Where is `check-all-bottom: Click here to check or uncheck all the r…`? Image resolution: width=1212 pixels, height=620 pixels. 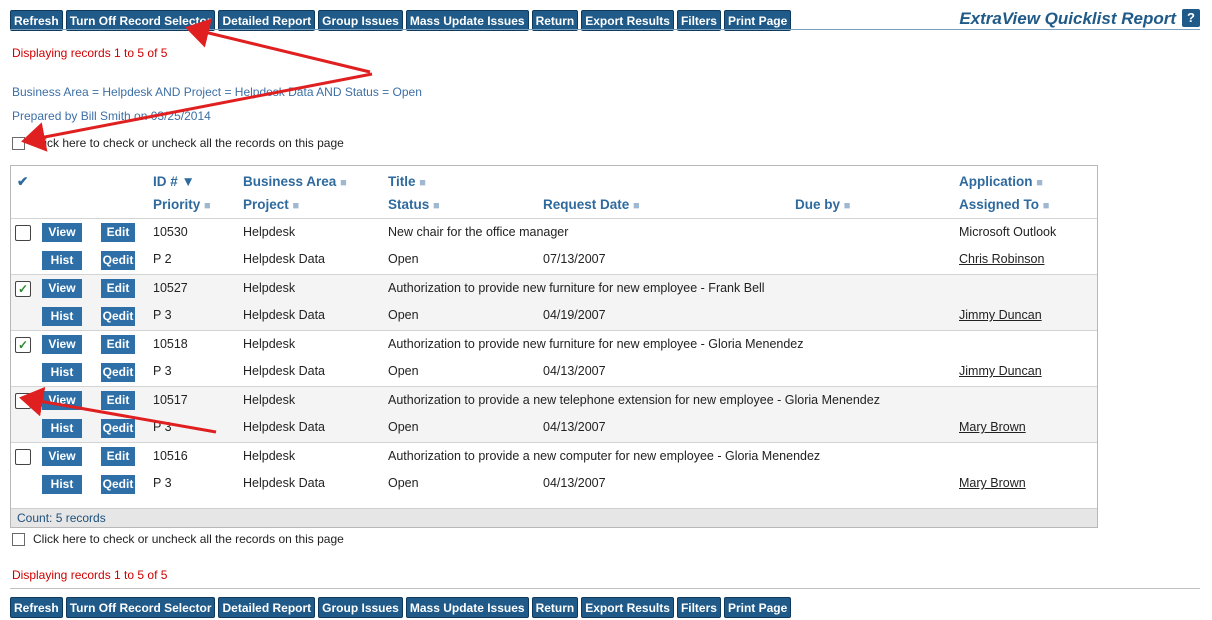
check-all-bottom: Click here to check or uncheck all the r… is located at coordinates (178, 539).